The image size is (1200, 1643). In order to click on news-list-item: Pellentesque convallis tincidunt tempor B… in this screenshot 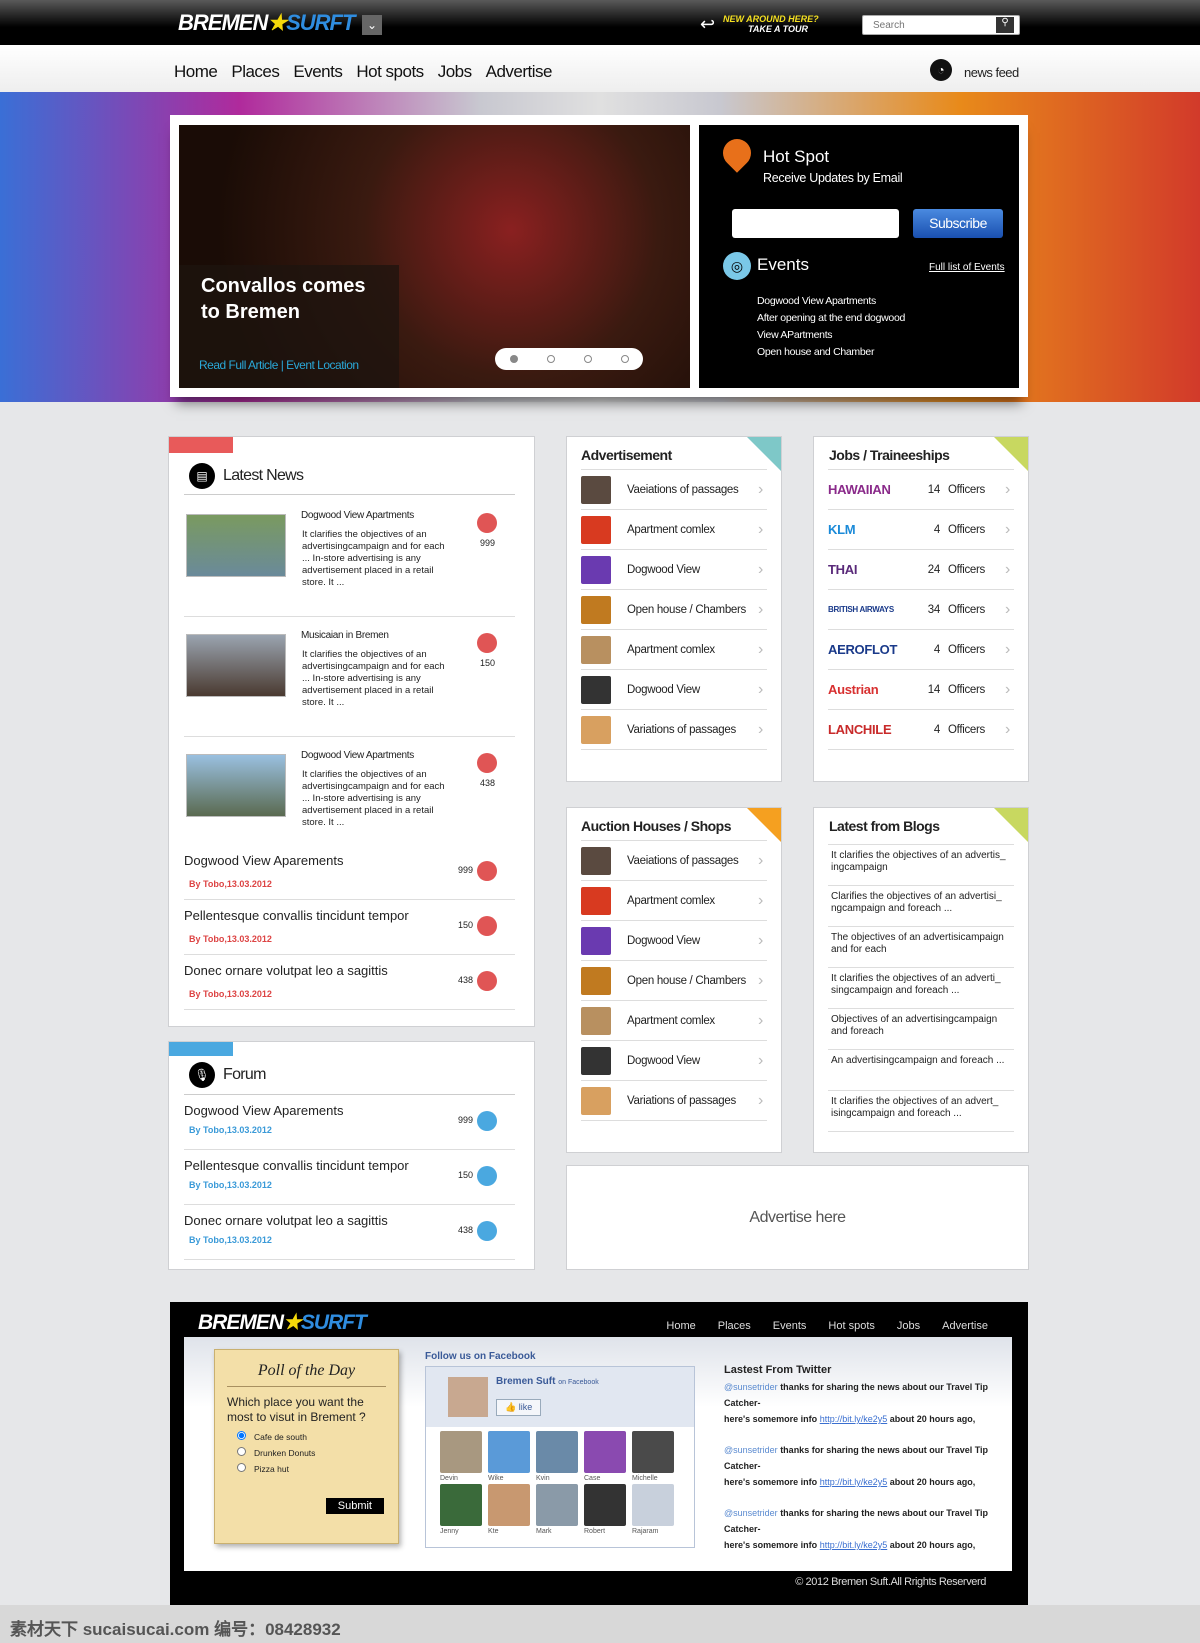, I will do `click(349, 927)`.